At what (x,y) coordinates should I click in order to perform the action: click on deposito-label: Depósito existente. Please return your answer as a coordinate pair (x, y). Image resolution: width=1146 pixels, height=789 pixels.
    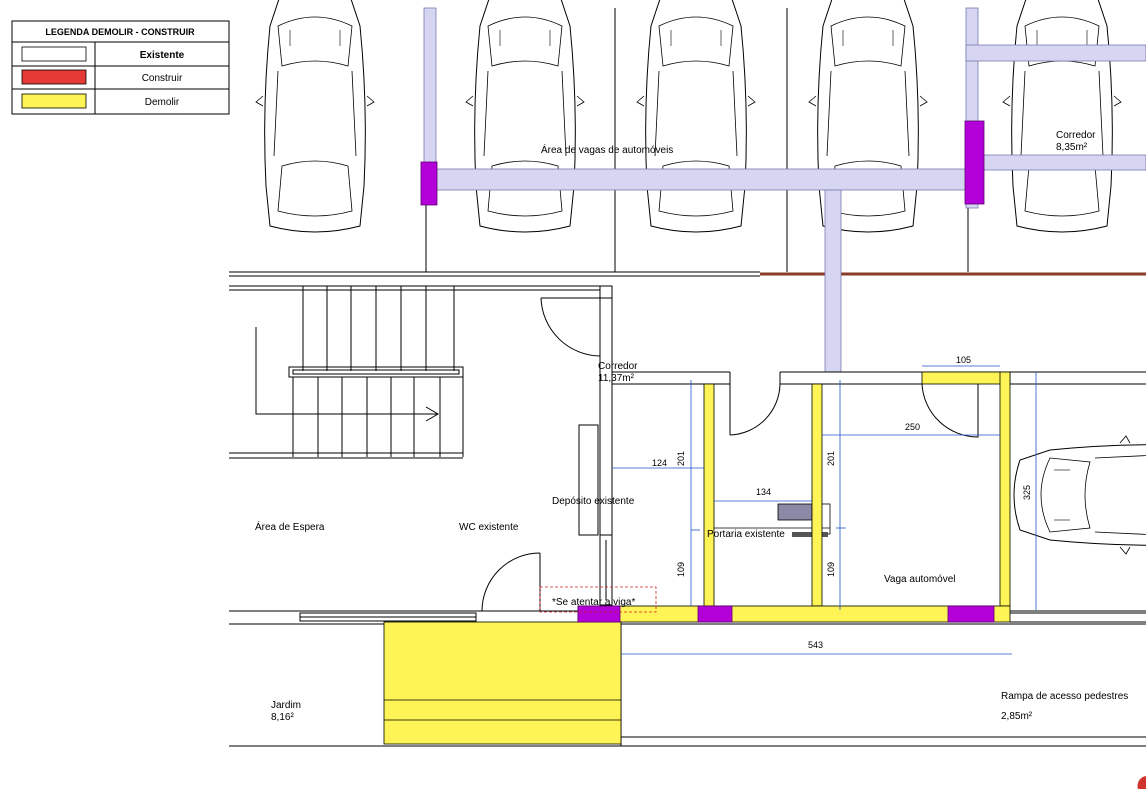
    Looking at the image, I should click on (593, 501).